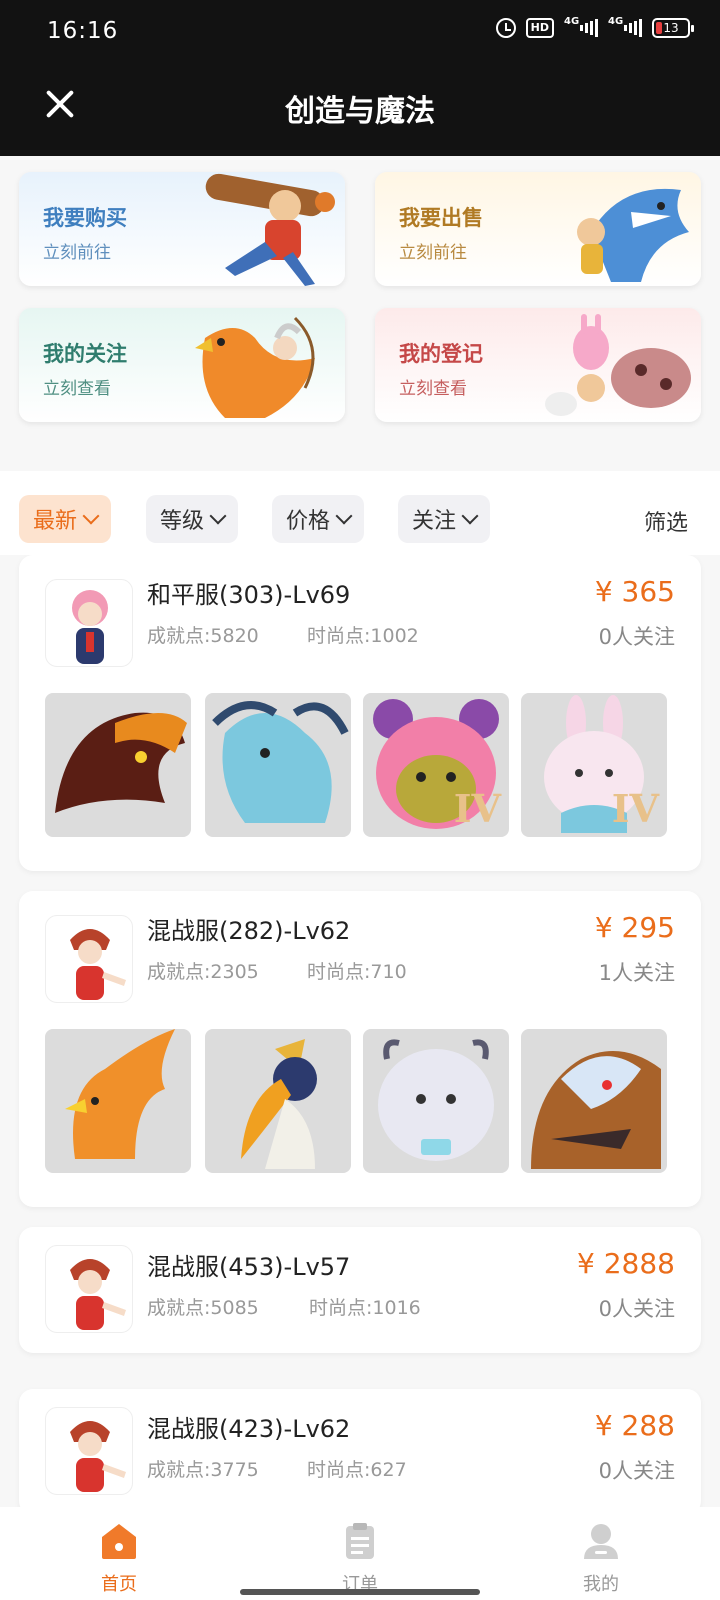 The image size is (720, 1600). I want to click on network-label: 4G, so click(572, 21).